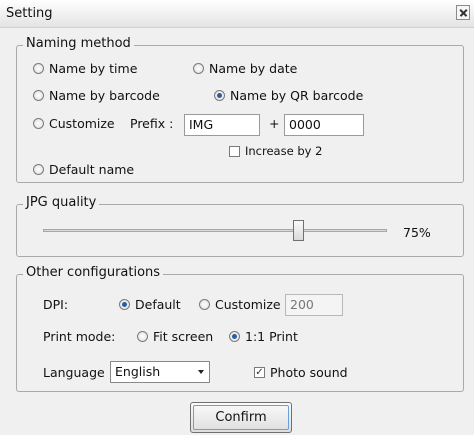 The height and width of the screenshot is (435, 474). What do you see at coordinates (138, 371) in the screenshot?
I see `language-selected-value: English` at bounding box center [138, 371].